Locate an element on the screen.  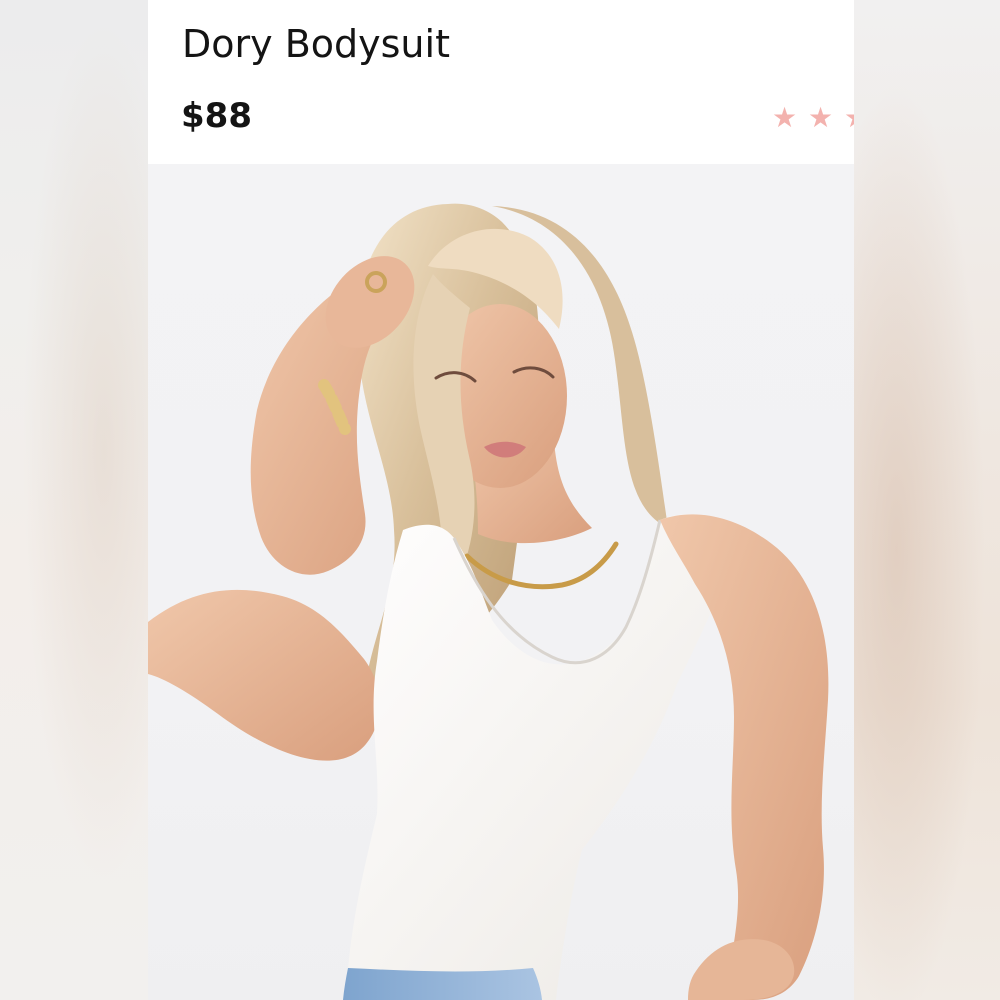
model-right-hand is located at coordinates (741, 969).